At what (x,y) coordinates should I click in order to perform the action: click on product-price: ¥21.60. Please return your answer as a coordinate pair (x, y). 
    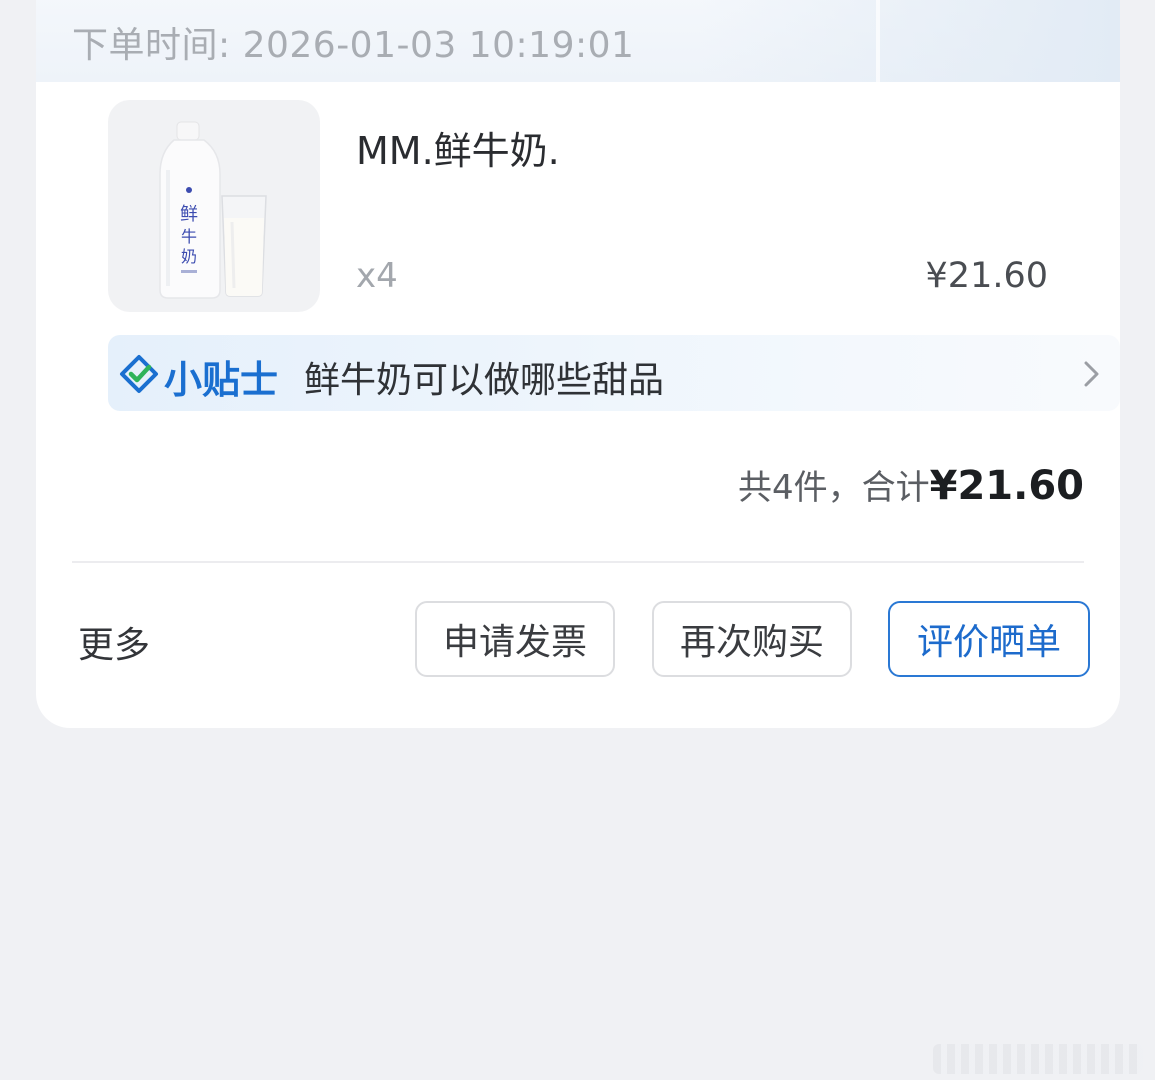
    Looking at the image, I should click on (986, 276).